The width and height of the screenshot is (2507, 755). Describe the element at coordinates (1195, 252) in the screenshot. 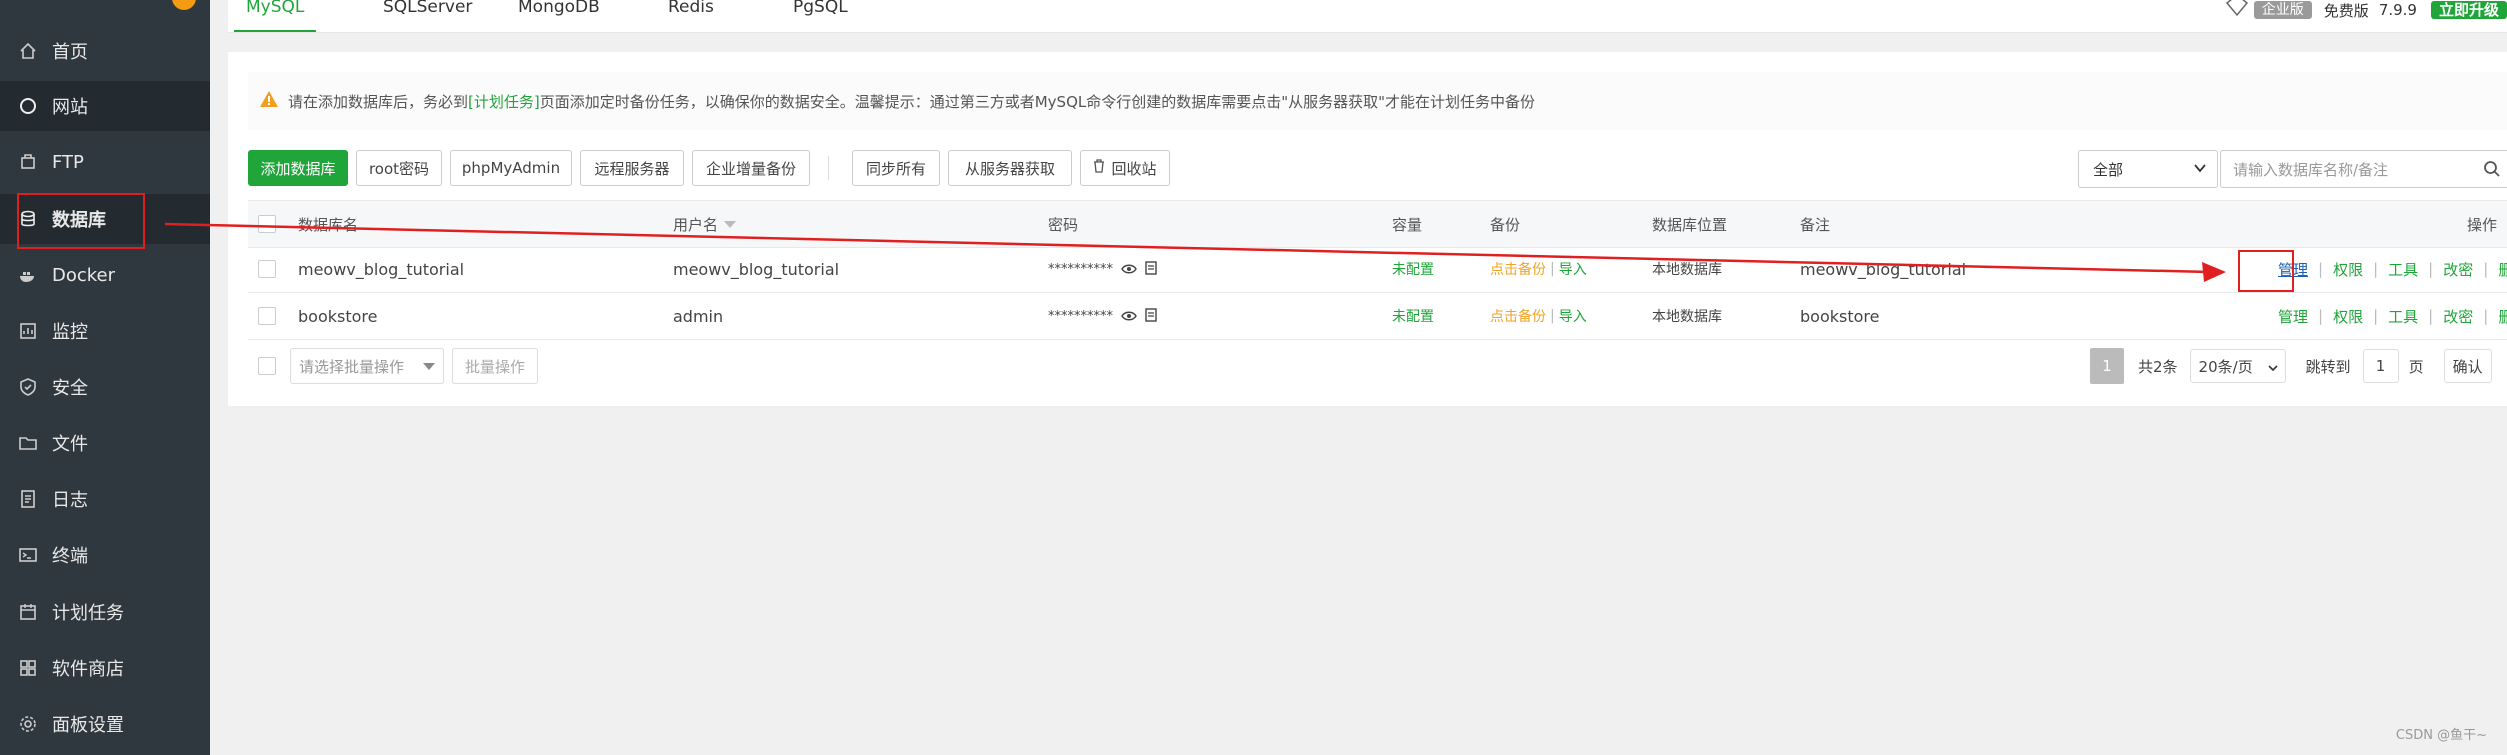

I see `annotation-arrow` at that location.